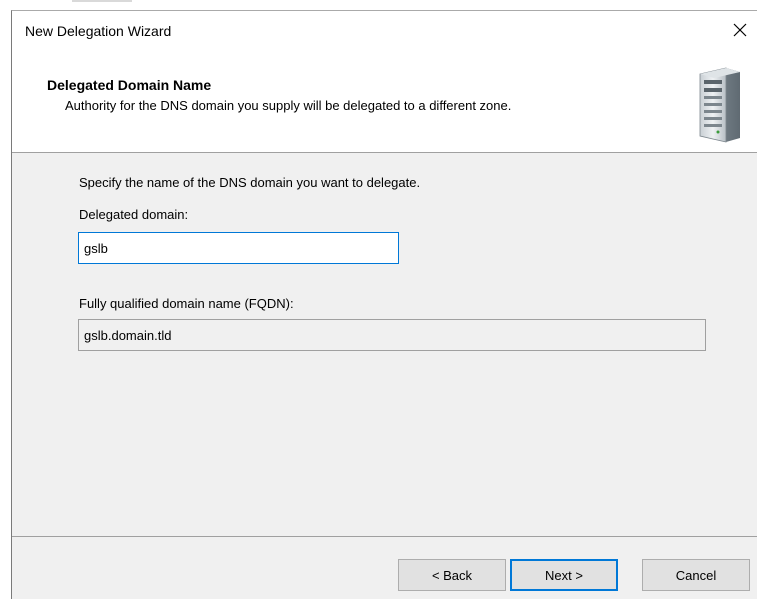  Describe the element at coordinates (564, 575) in the screenshot. I see `next-button: Next >` at that location.